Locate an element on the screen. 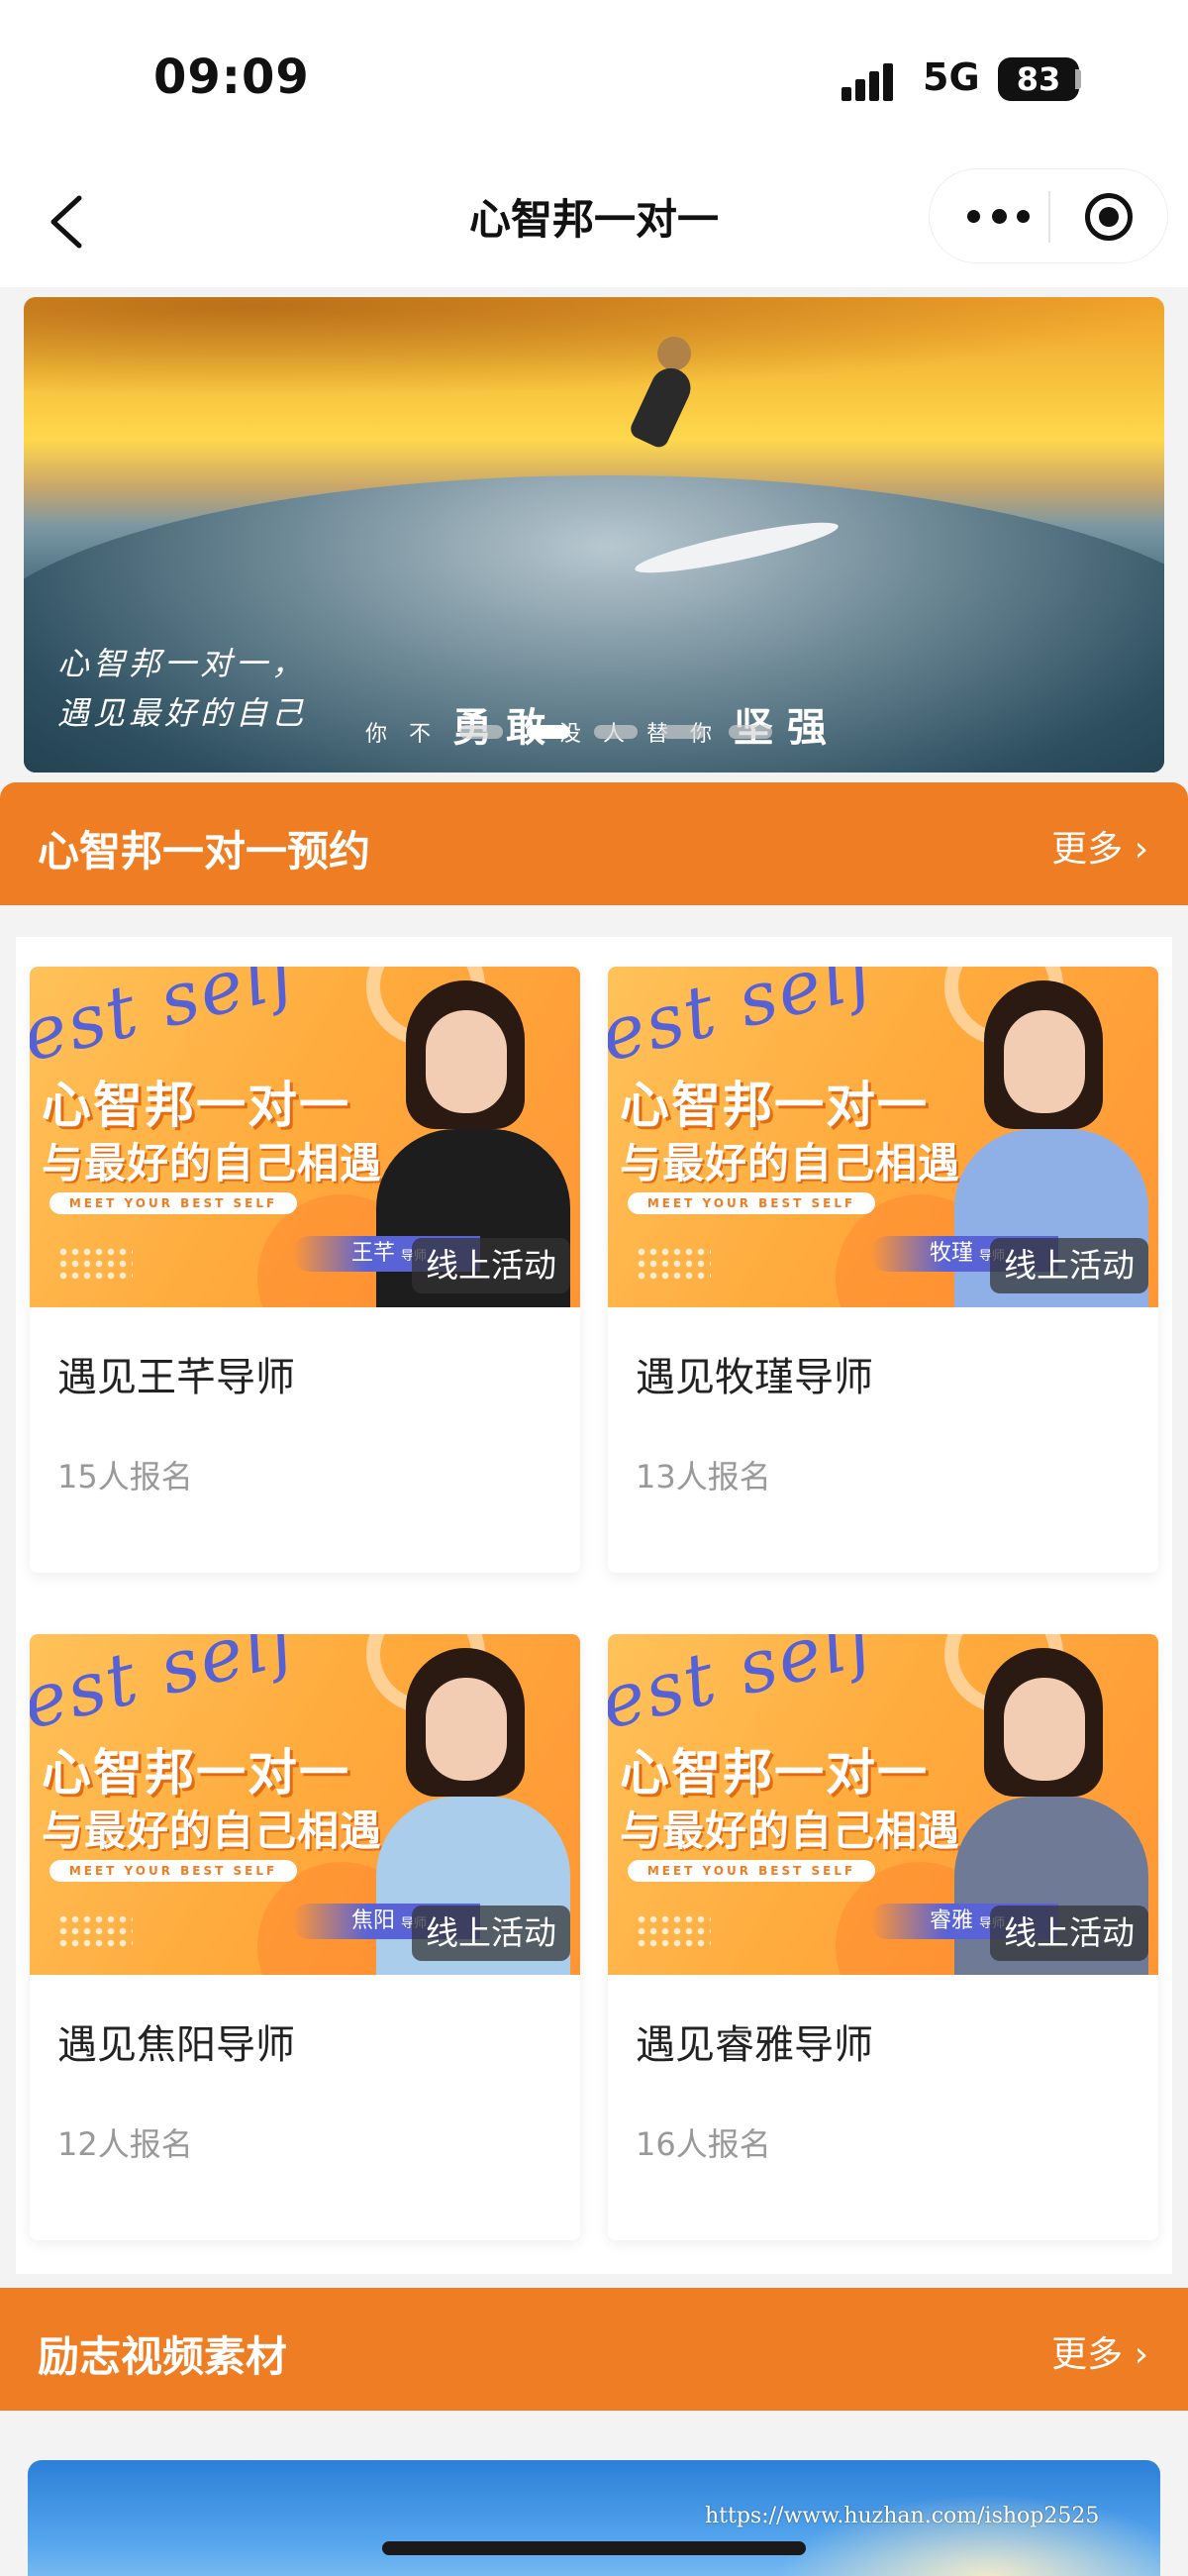 The width and height of the screenshot is (1188, 2576). mentor-name: 睿雅 is located at coordinates (952, 1920).